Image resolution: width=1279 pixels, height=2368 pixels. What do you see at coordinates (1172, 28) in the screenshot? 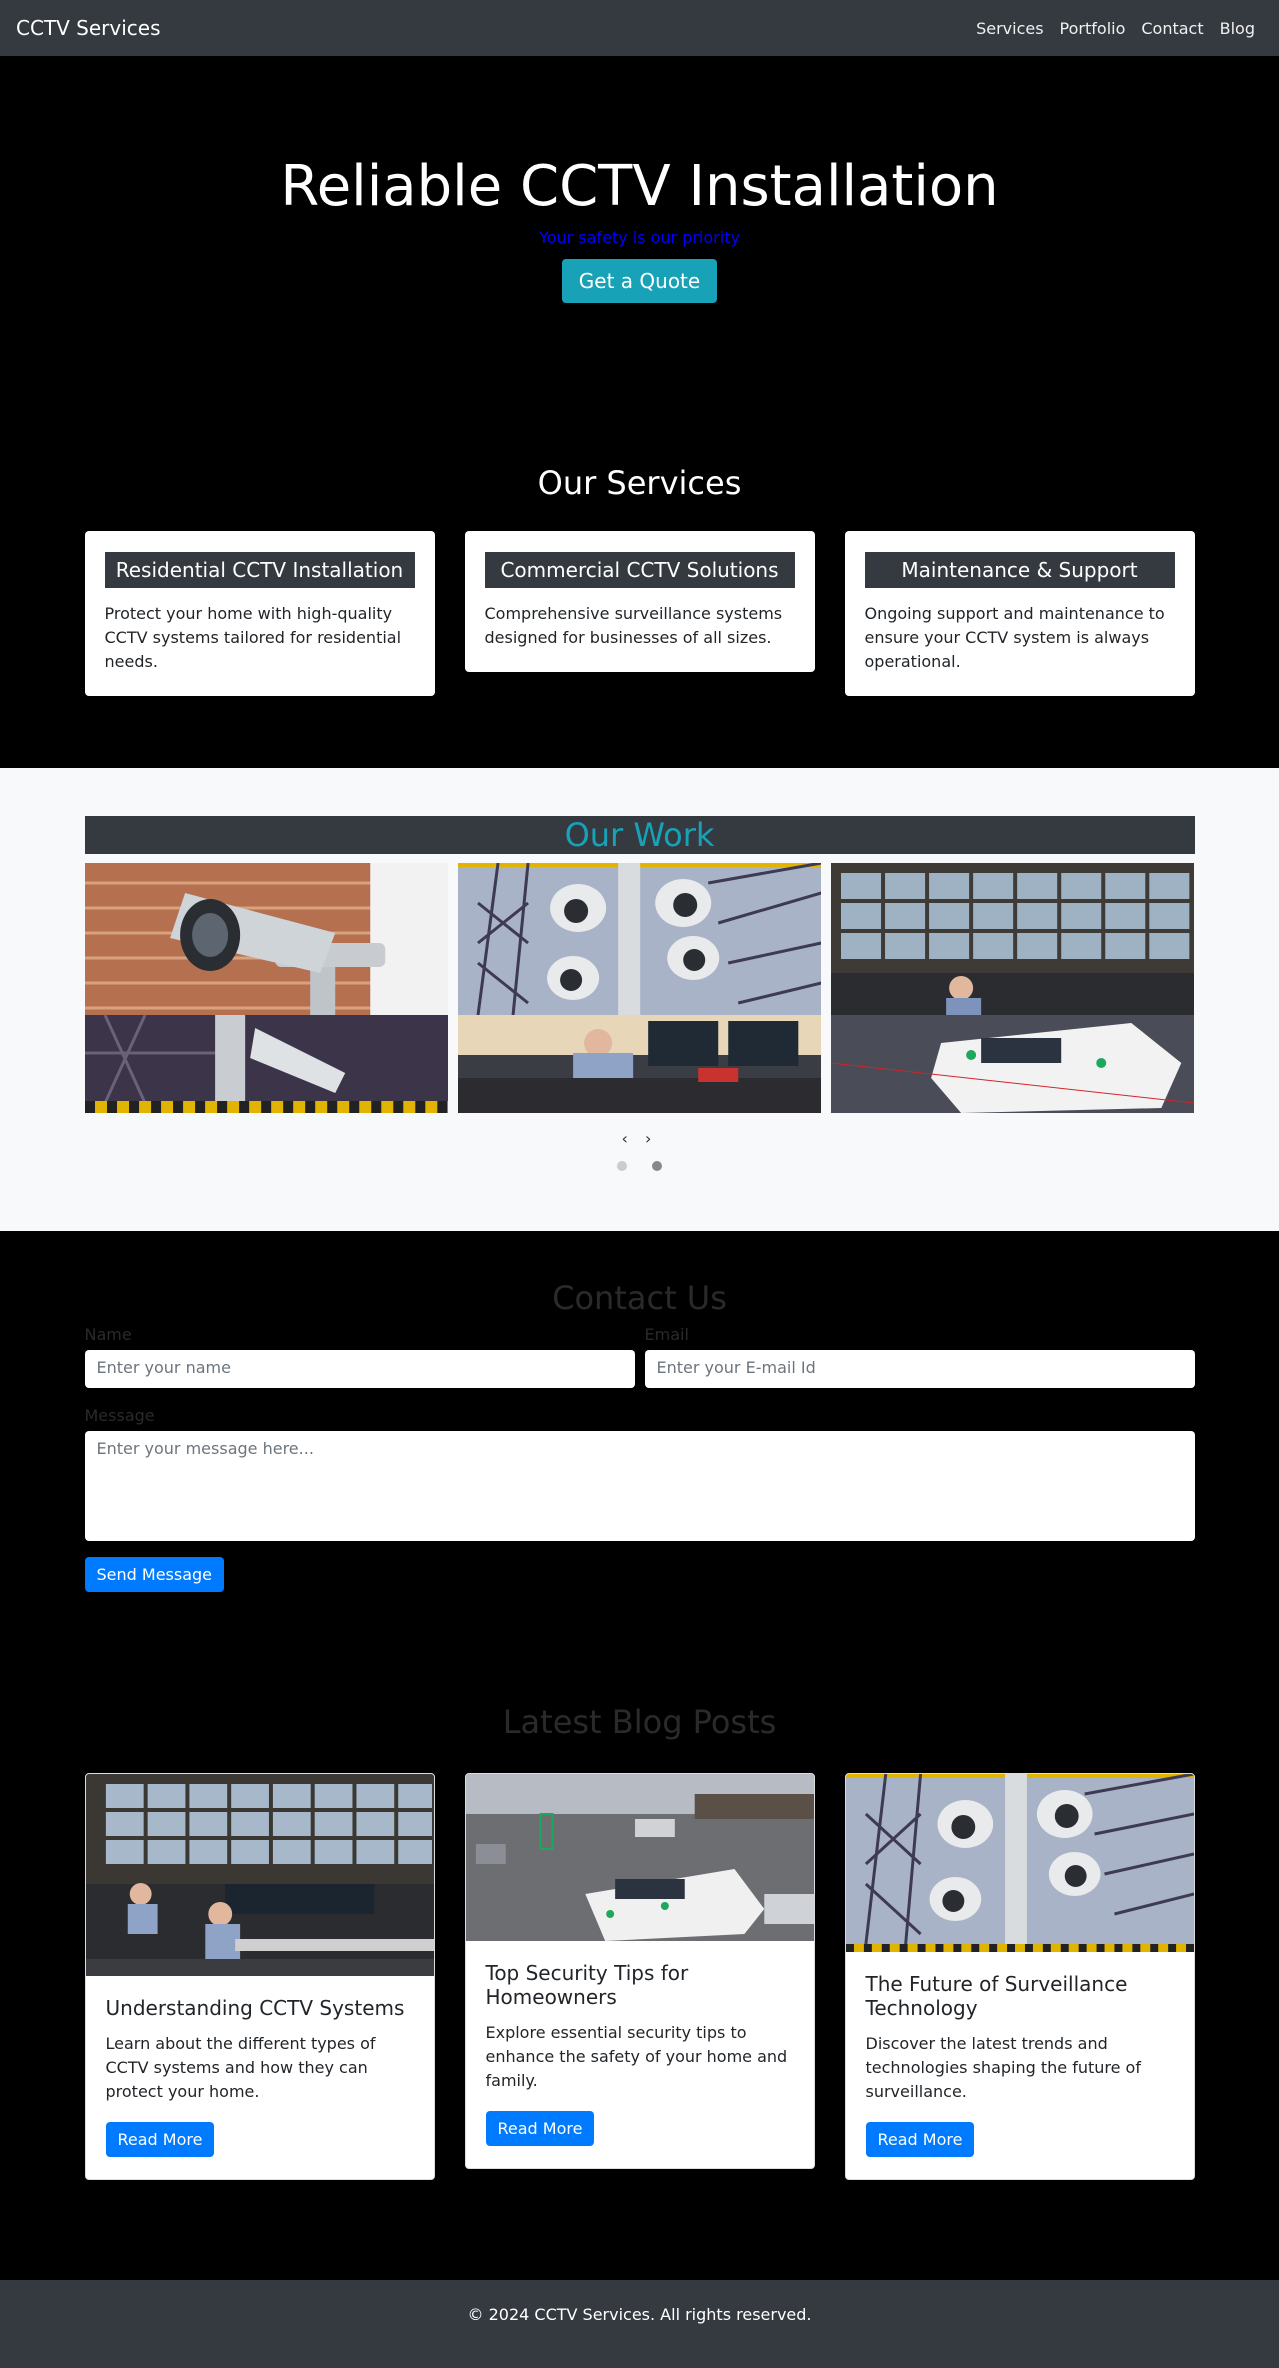
I see `nav-link-contact: Contact` at bounding box center [1172, 28].